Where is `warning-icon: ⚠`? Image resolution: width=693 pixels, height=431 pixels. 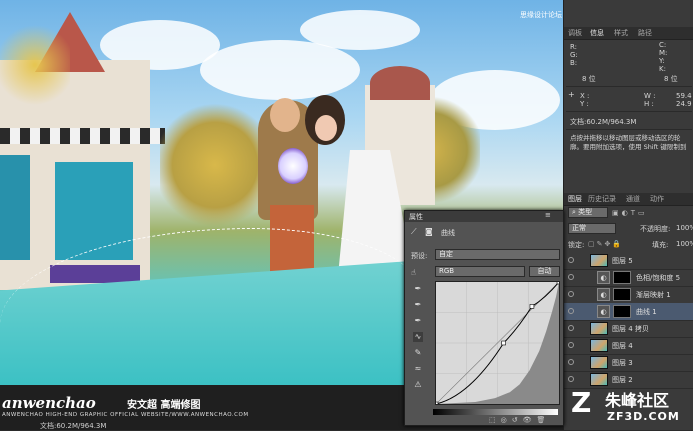 warning-icon: ⚠ is located at coordinates (418, 384).